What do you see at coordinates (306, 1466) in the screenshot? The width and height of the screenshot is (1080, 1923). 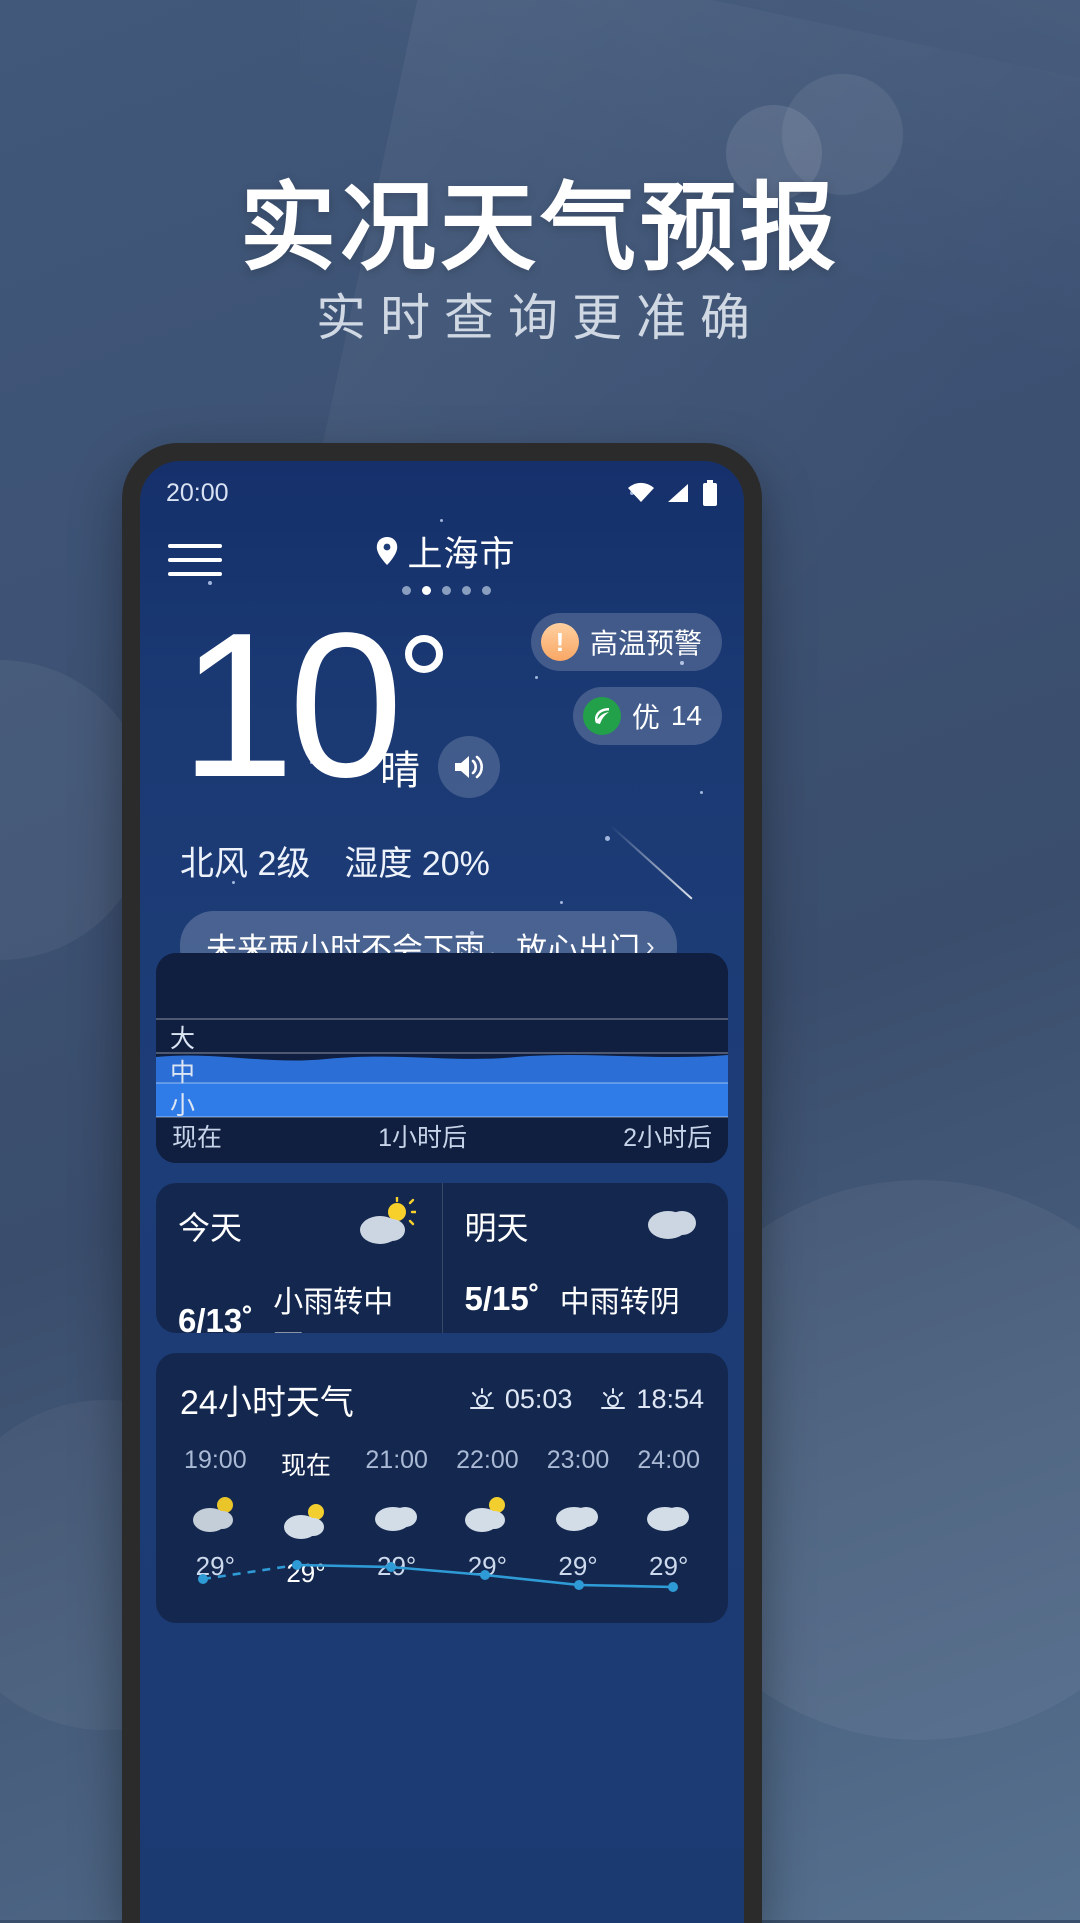 I see `hour-time: 现在` at bounding box center [306, 1466].